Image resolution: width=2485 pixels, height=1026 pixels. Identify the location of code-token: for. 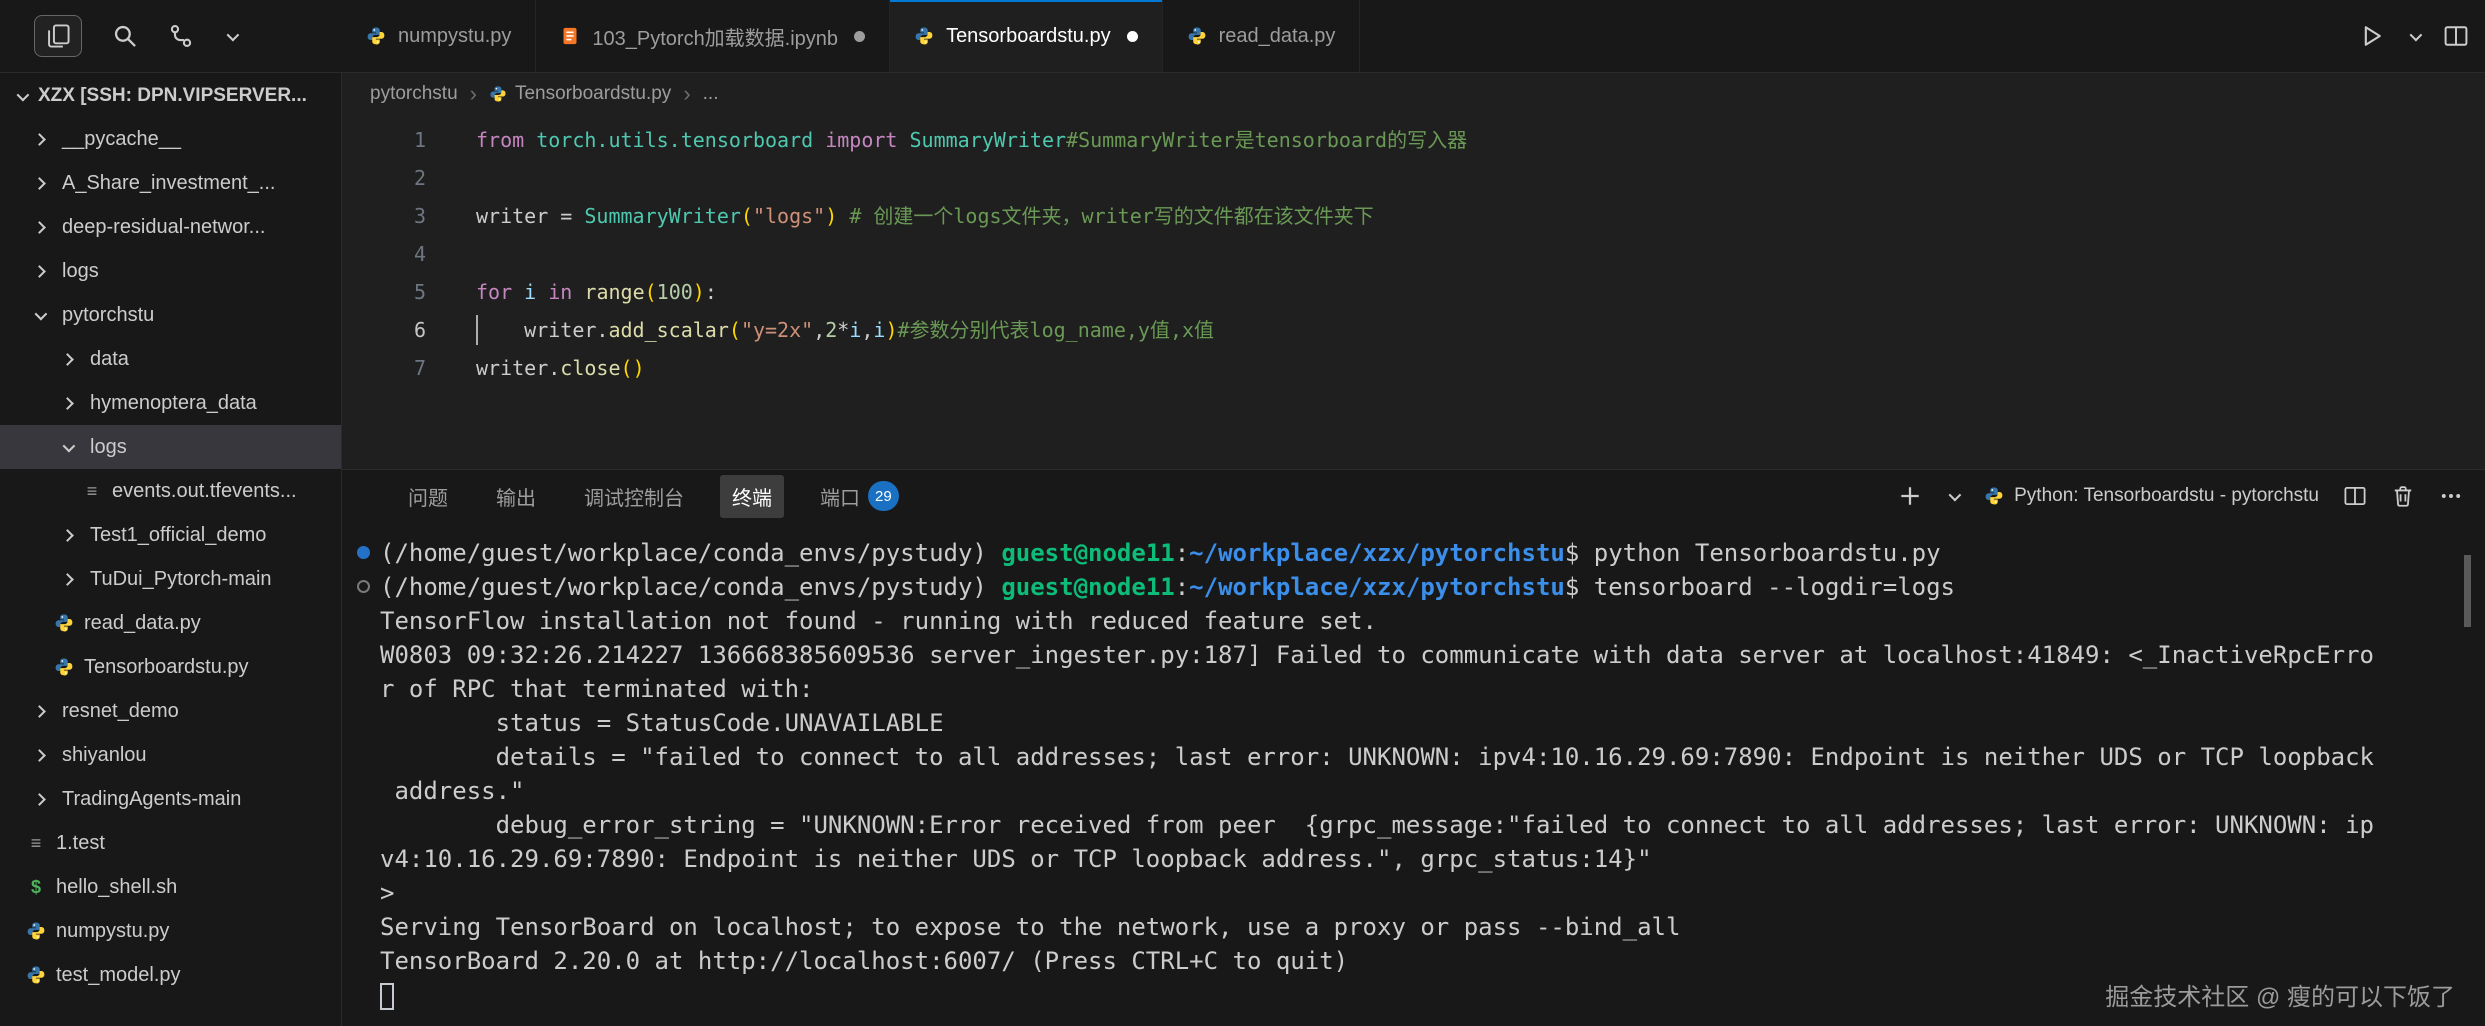
(494, 292).